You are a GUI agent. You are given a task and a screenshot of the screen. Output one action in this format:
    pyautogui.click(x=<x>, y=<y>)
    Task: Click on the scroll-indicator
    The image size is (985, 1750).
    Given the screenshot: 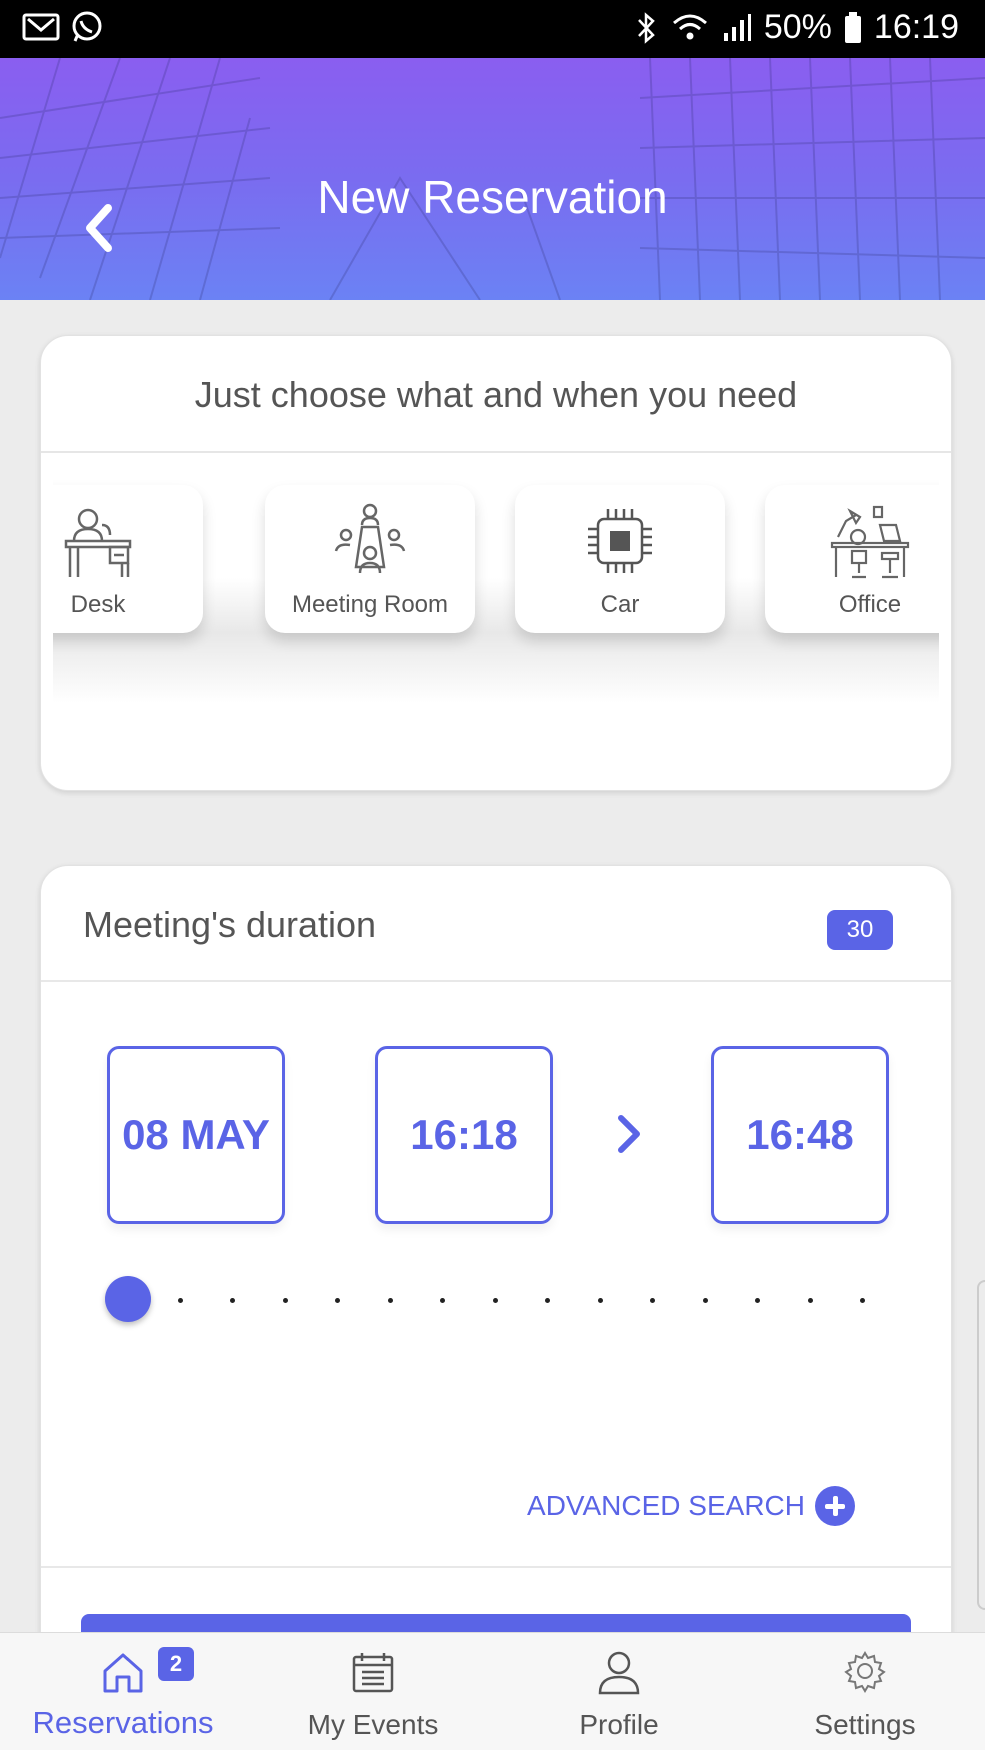 What is the action you would take?
    pyautogui.click(x=981, y=1445)
    